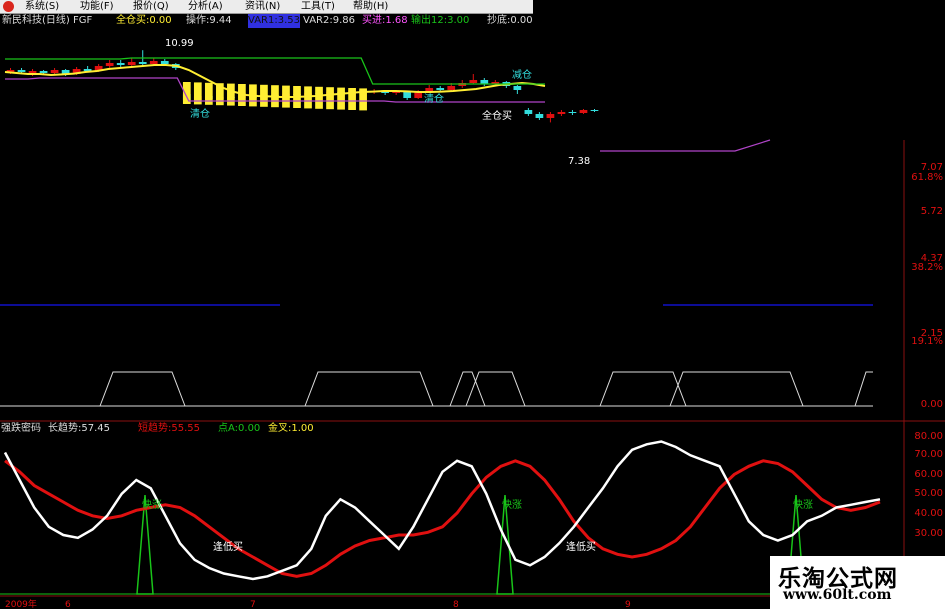 Image resolution: width=945 pixels, height=609 pixels. I want to click on price-axis-tick: 61.8%, so click(927, 177).